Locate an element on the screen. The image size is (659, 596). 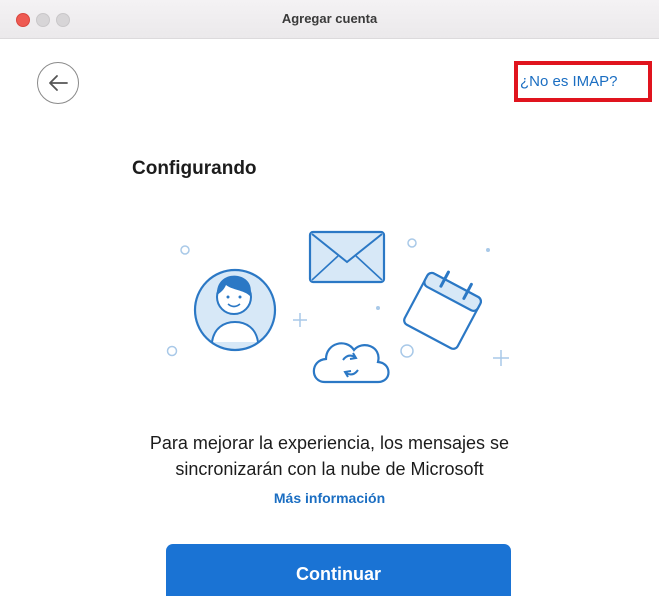
back-button is located at coordinates (58, 83).